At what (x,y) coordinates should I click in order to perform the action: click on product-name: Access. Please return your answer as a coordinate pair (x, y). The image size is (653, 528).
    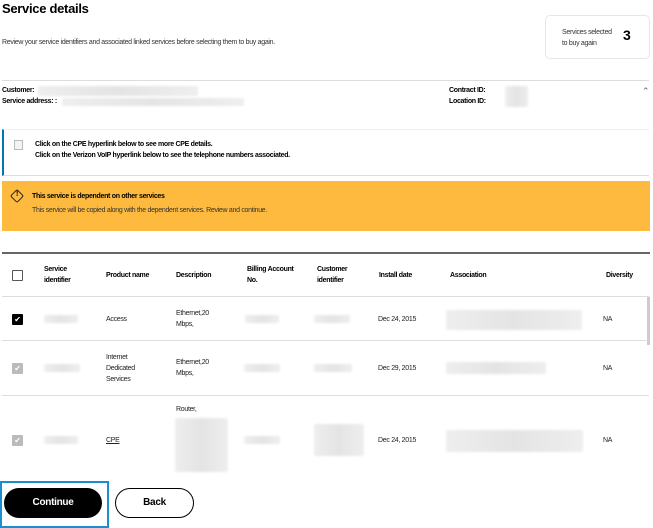
    Looking at the image, I should click on (116, 319).